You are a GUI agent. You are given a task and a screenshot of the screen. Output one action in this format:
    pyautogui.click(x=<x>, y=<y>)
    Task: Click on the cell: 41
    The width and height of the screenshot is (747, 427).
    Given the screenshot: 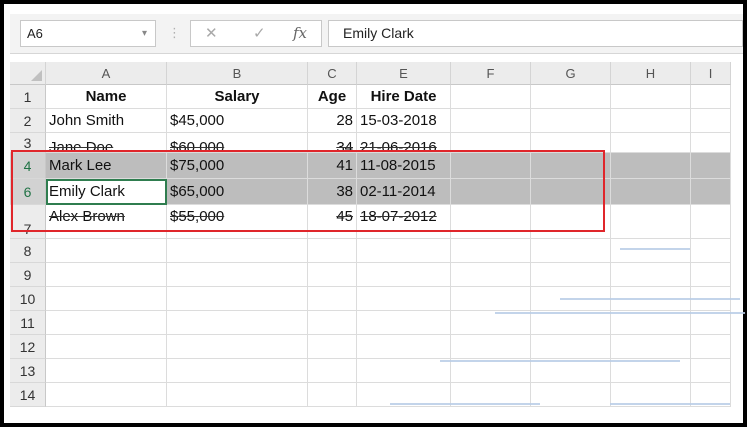 What is the action you would take?
    pyautogui.click(x=332, y=166)
    